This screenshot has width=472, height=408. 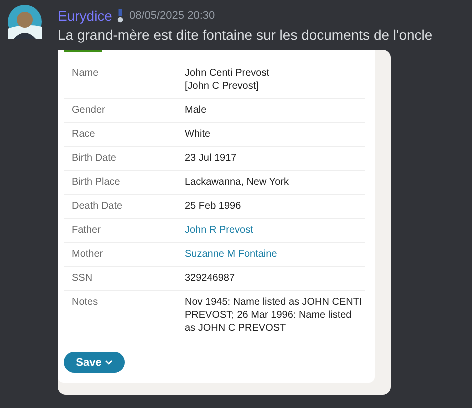 What do you see at coordinates (98, 206) in the screenshot?
I see `field-label: Death Date` at bounding box center [98, 206].